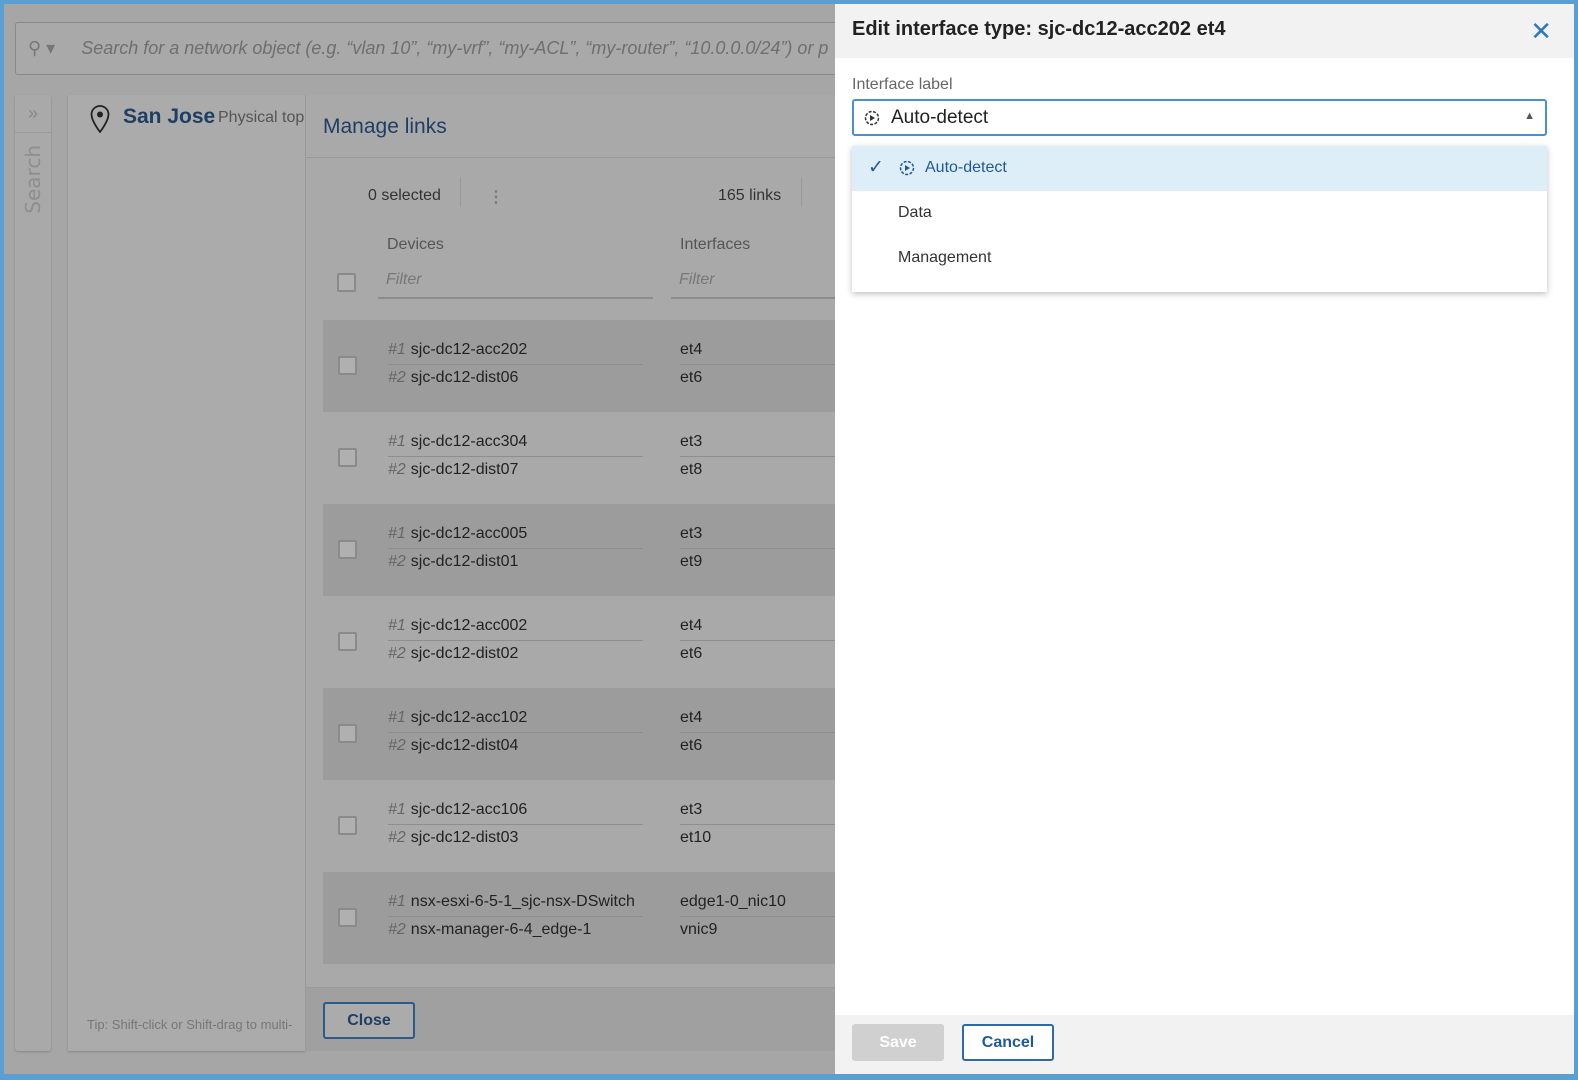 This screenshot has width=1578, height=1080. Describe the element at coordinates (489, 930) in the screenshot. I see `device-2: #2 nsx-manager-6-4_edge-1` at that location.